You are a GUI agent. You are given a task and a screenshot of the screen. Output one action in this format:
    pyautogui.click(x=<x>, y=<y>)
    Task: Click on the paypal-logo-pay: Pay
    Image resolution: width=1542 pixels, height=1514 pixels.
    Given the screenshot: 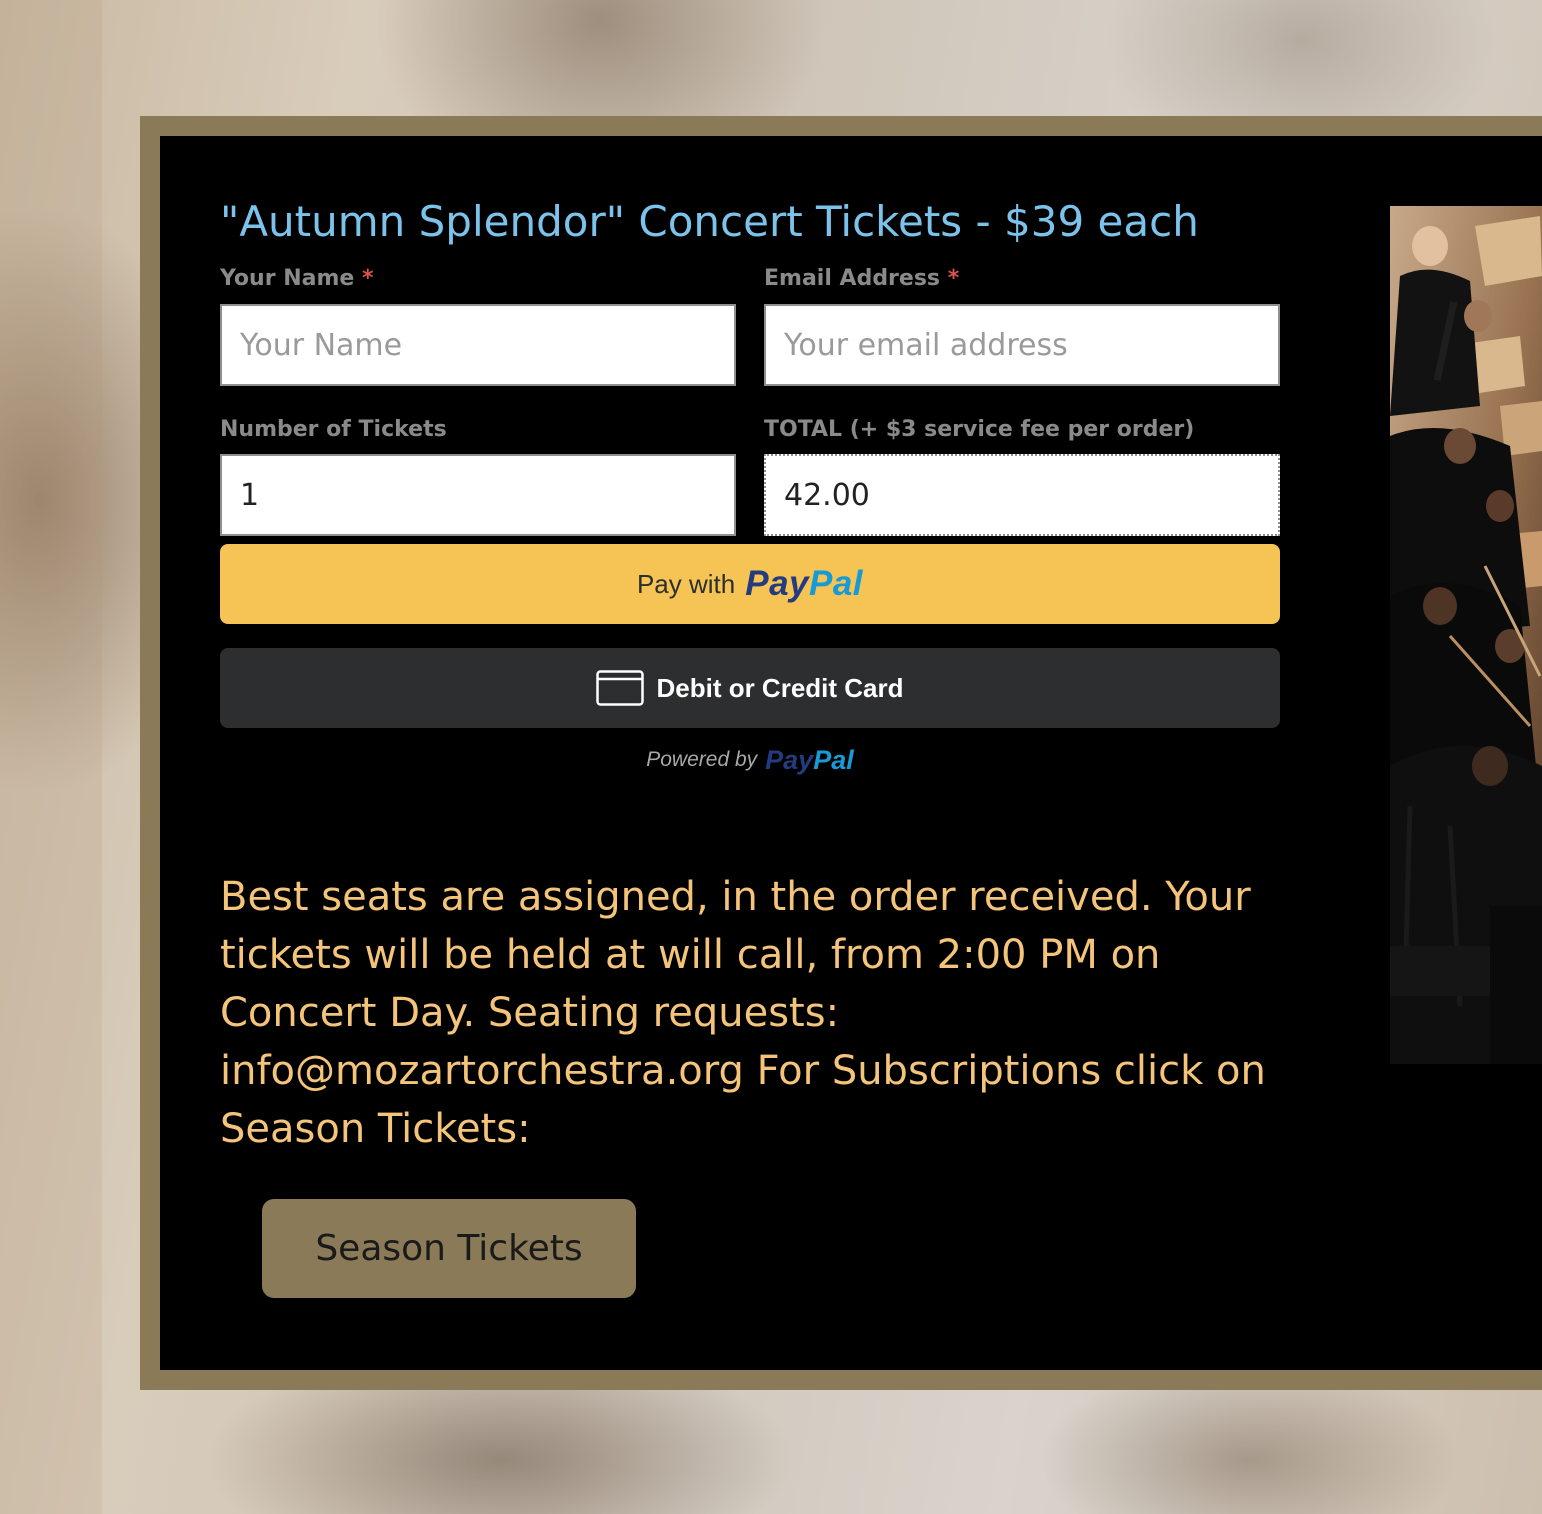 What is the action you would take?
    pyautogui.click(x=777, y=583)
    